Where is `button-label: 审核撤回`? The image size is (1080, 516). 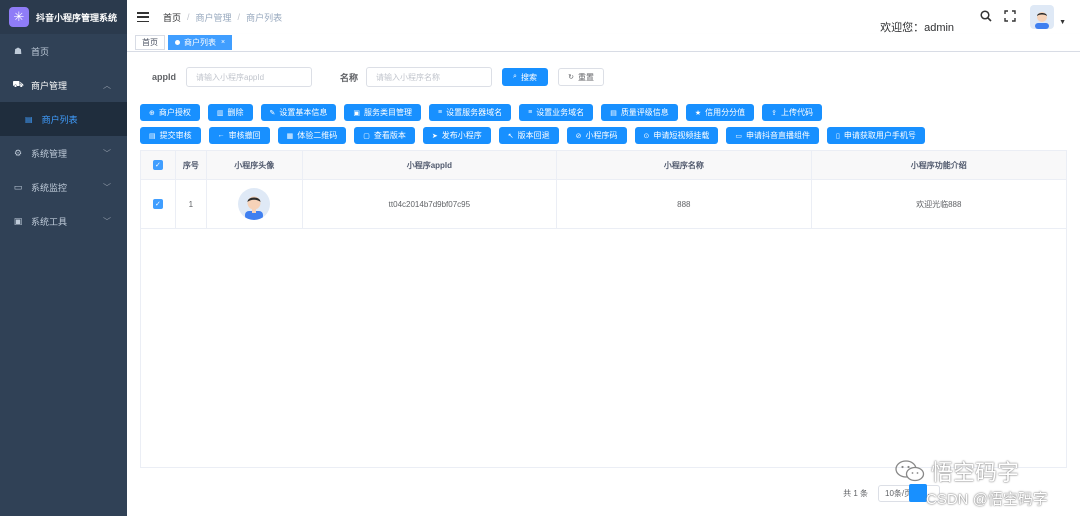
button-label: 审核撤回 is located at coordinates (244, 135).